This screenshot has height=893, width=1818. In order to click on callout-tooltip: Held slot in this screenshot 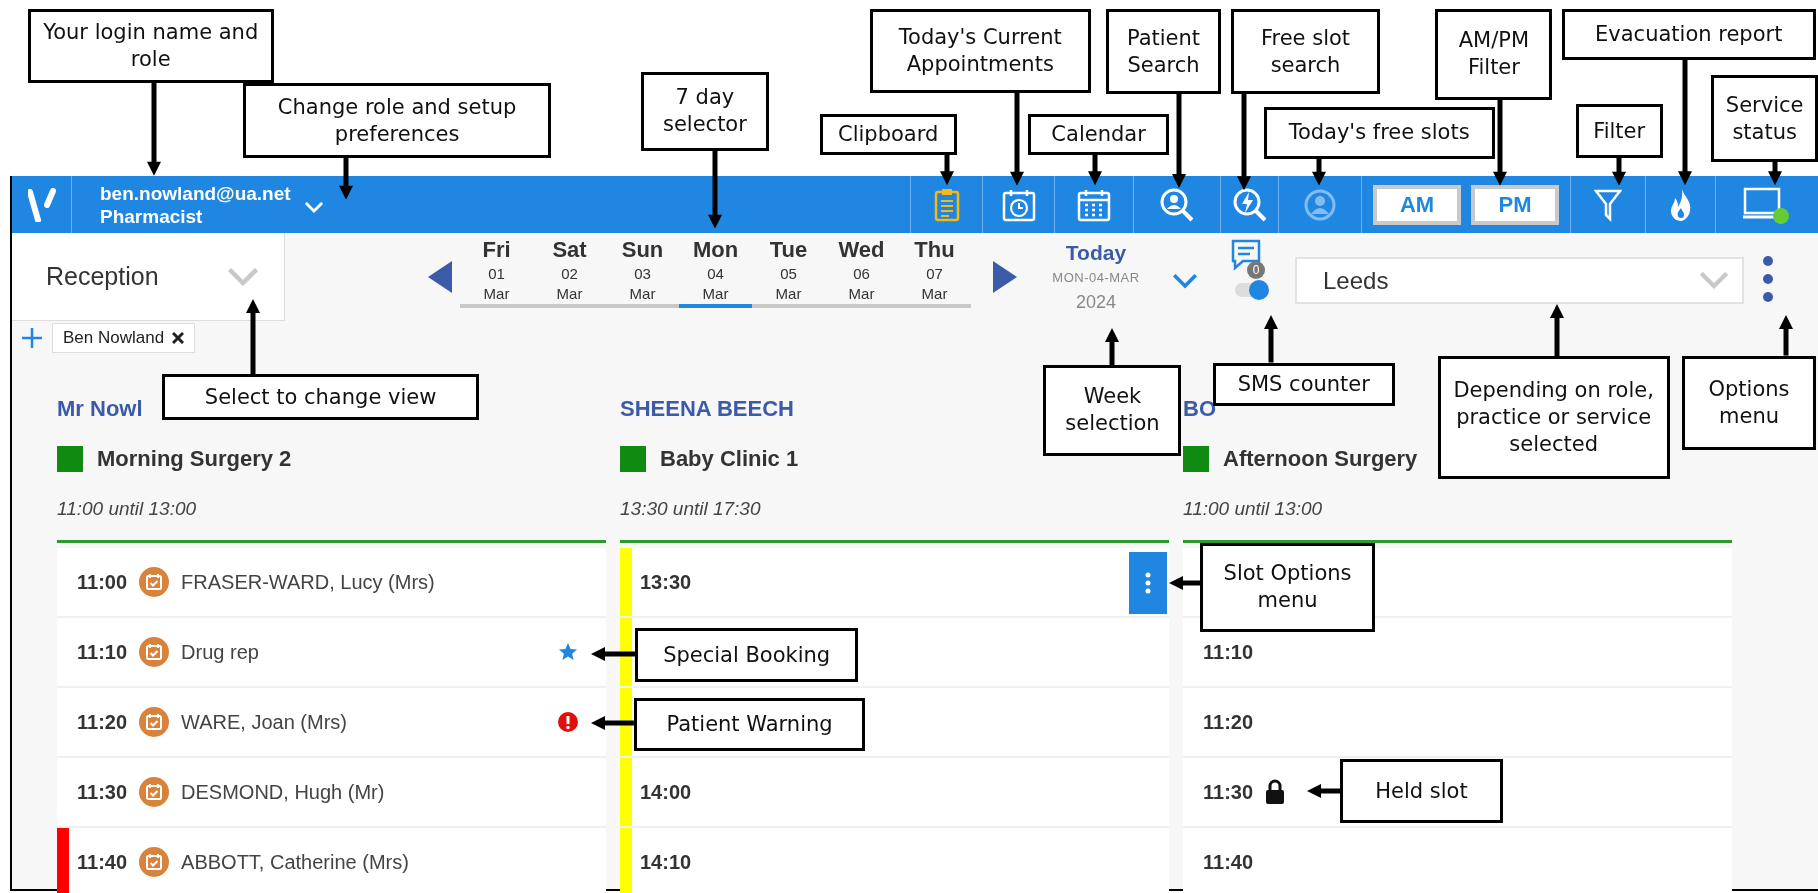, I will do `click(1421, 791)`.